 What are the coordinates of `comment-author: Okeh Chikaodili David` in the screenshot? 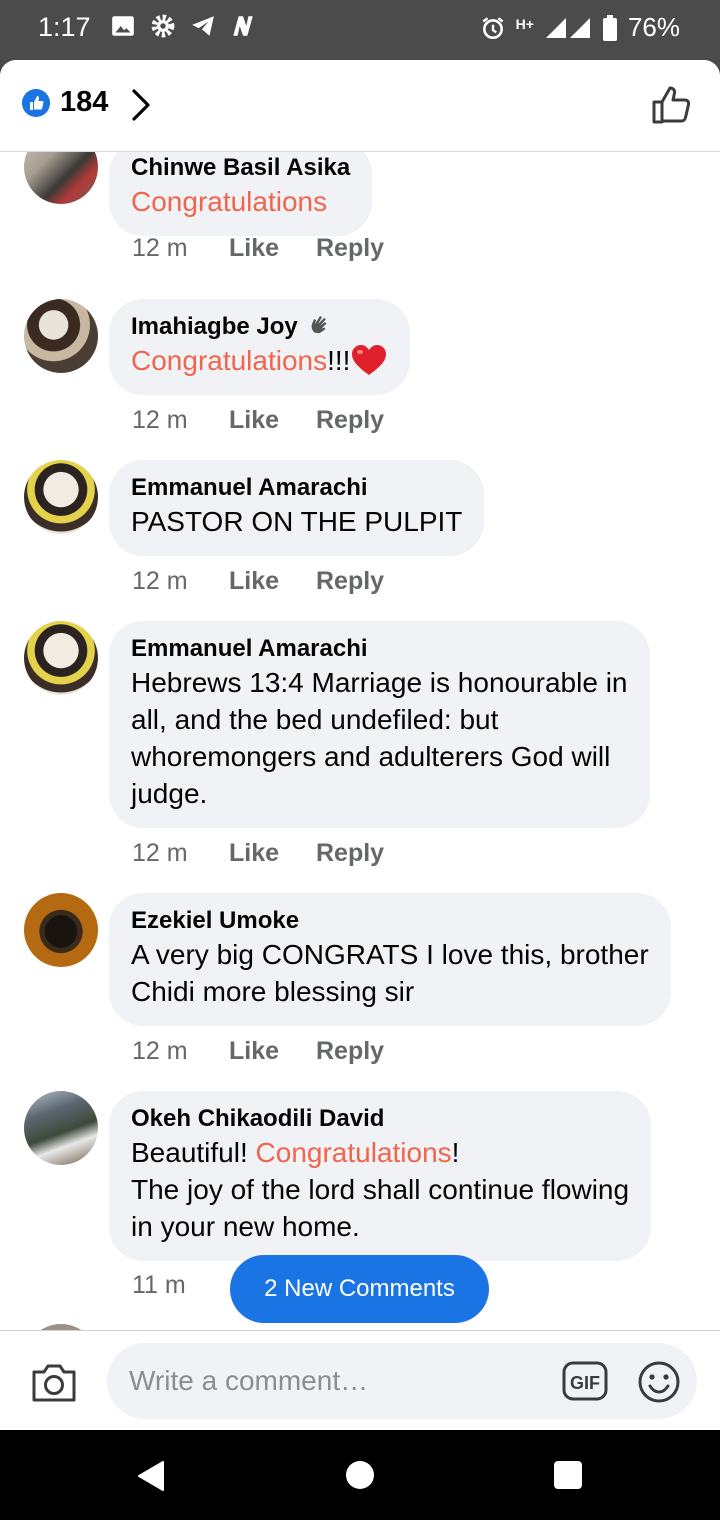 It's located at (380, 1119).